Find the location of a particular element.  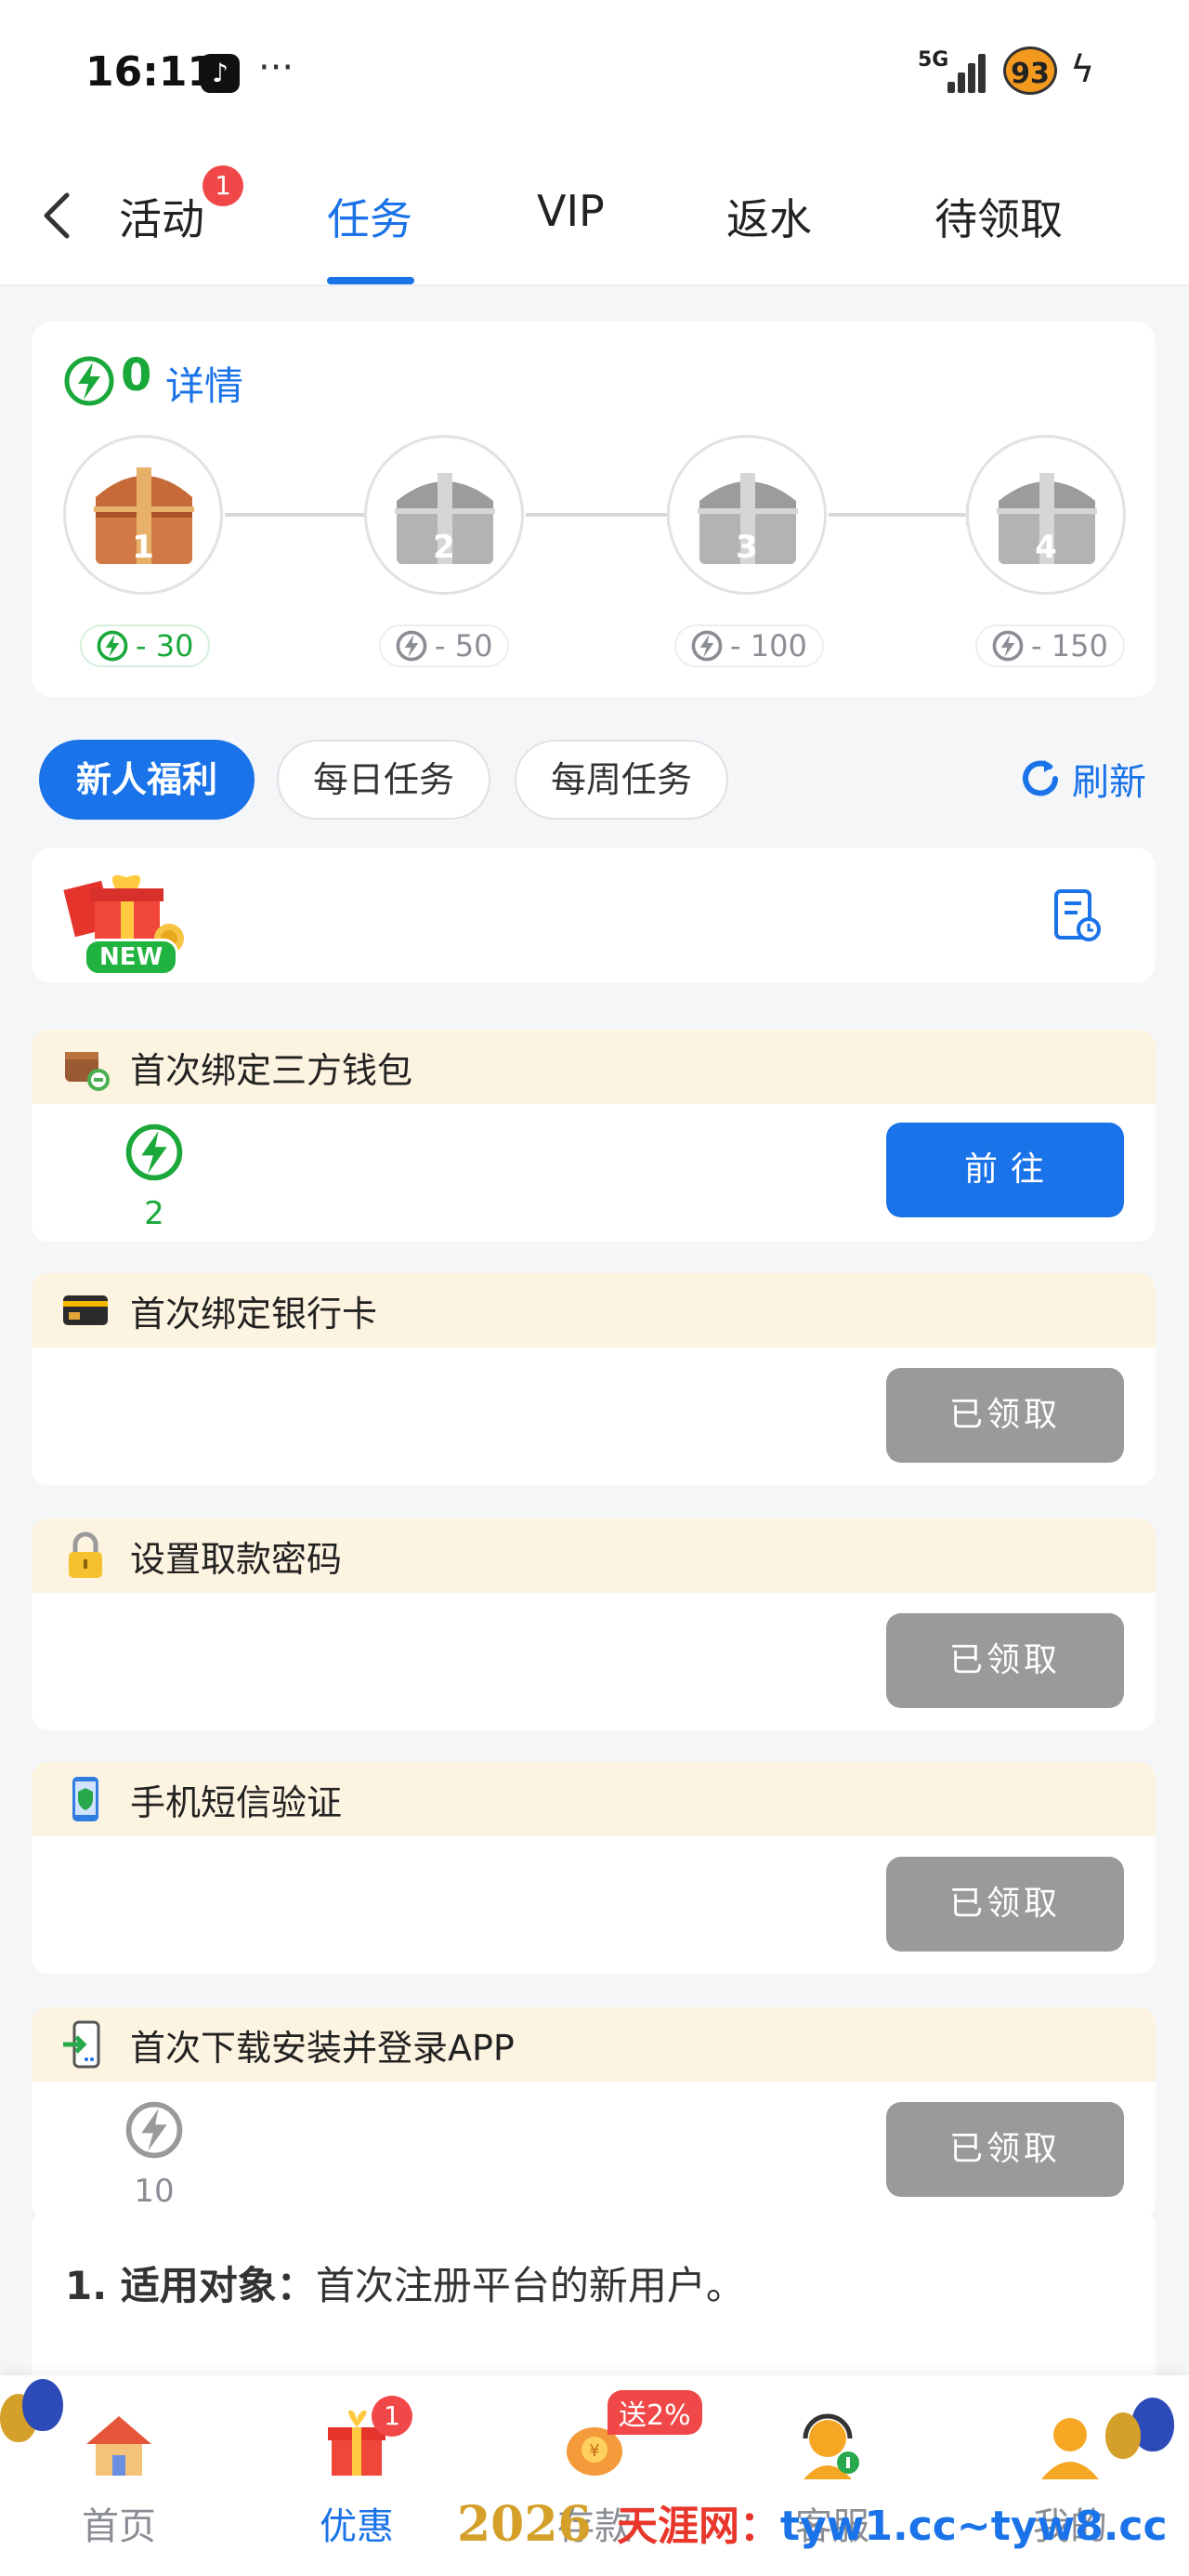

reward-amount: 10 is located at coordinates (154, 2191).